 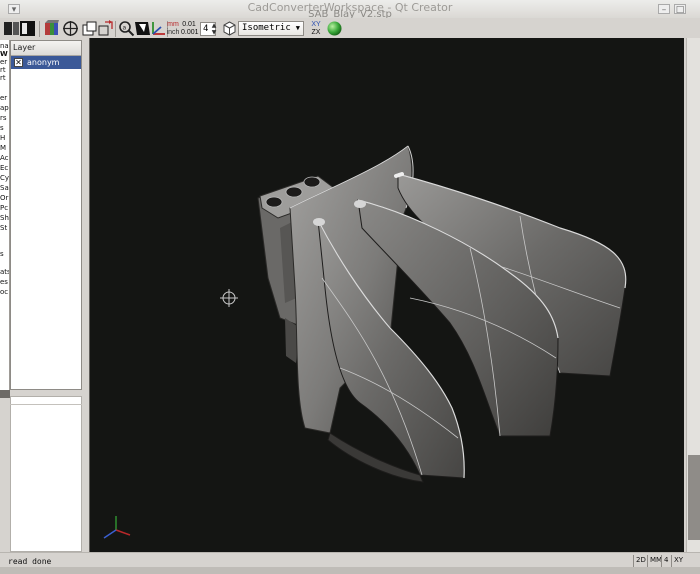 I want to click on strip-label: Or, so click(x=4, y=198).